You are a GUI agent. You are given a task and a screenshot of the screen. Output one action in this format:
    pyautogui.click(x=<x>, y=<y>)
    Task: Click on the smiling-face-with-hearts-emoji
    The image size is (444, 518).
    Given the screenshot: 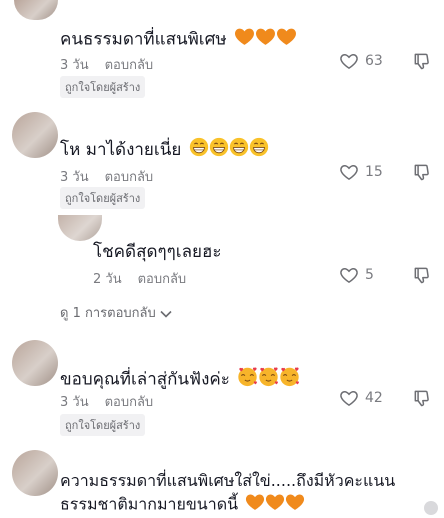 What is the action you would take?
    pyautogui.click(x=268, y=379)
    